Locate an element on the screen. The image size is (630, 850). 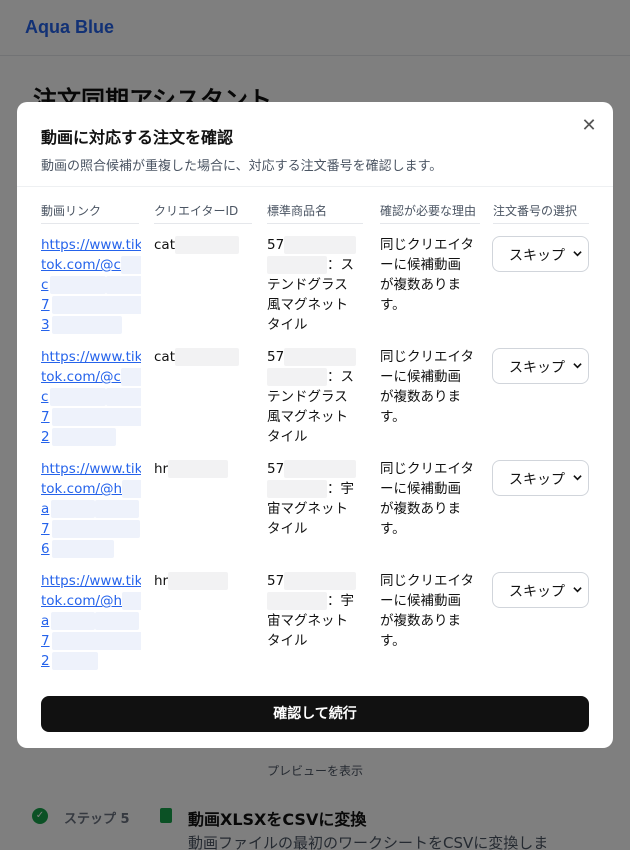
table-row-video-link: https://www.tik tok.com/@c c 7 2 is located at coordinates (91, 397).